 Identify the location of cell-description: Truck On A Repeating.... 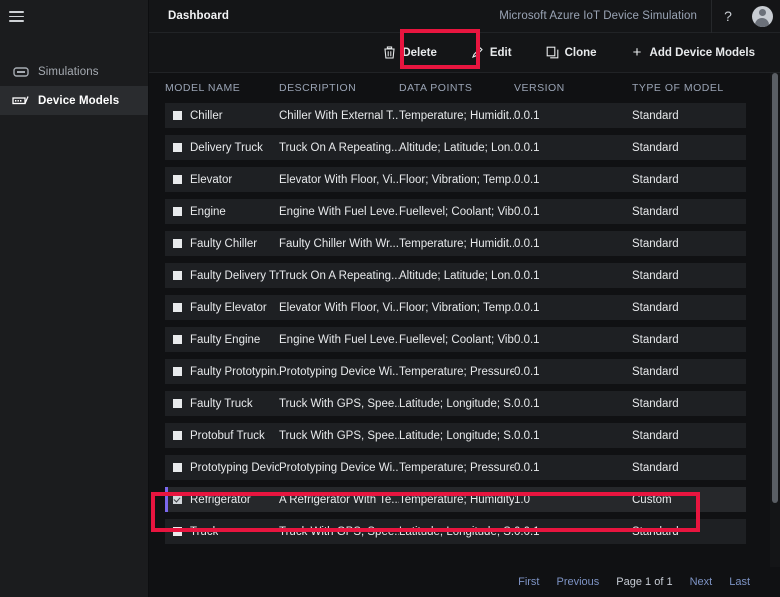
(339, 147).